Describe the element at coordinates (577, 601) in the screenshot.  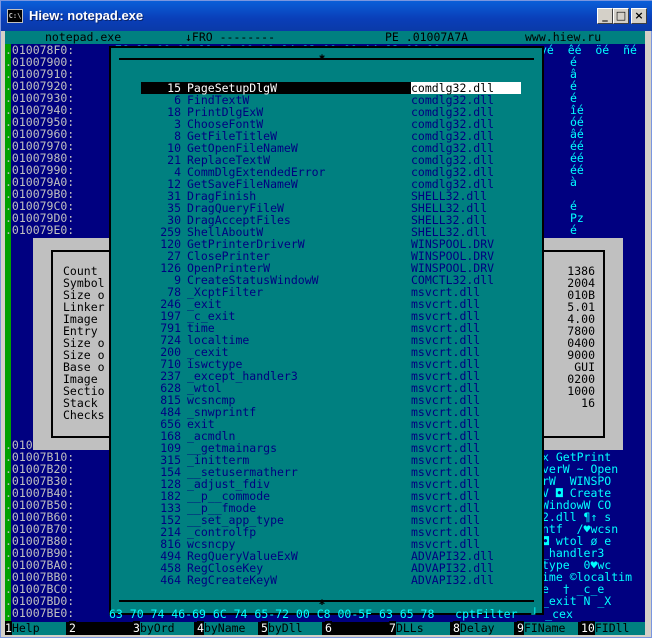
I see `row-text: _exit N _X` at that location.